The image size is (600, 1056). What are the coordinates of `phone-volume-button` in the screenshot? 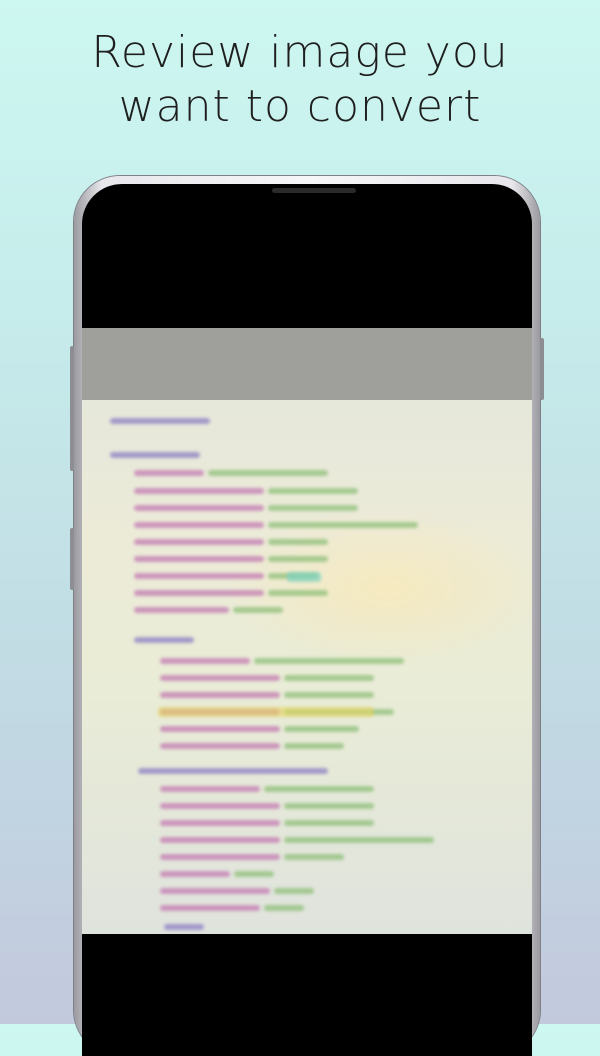 It's located at (72, 408).